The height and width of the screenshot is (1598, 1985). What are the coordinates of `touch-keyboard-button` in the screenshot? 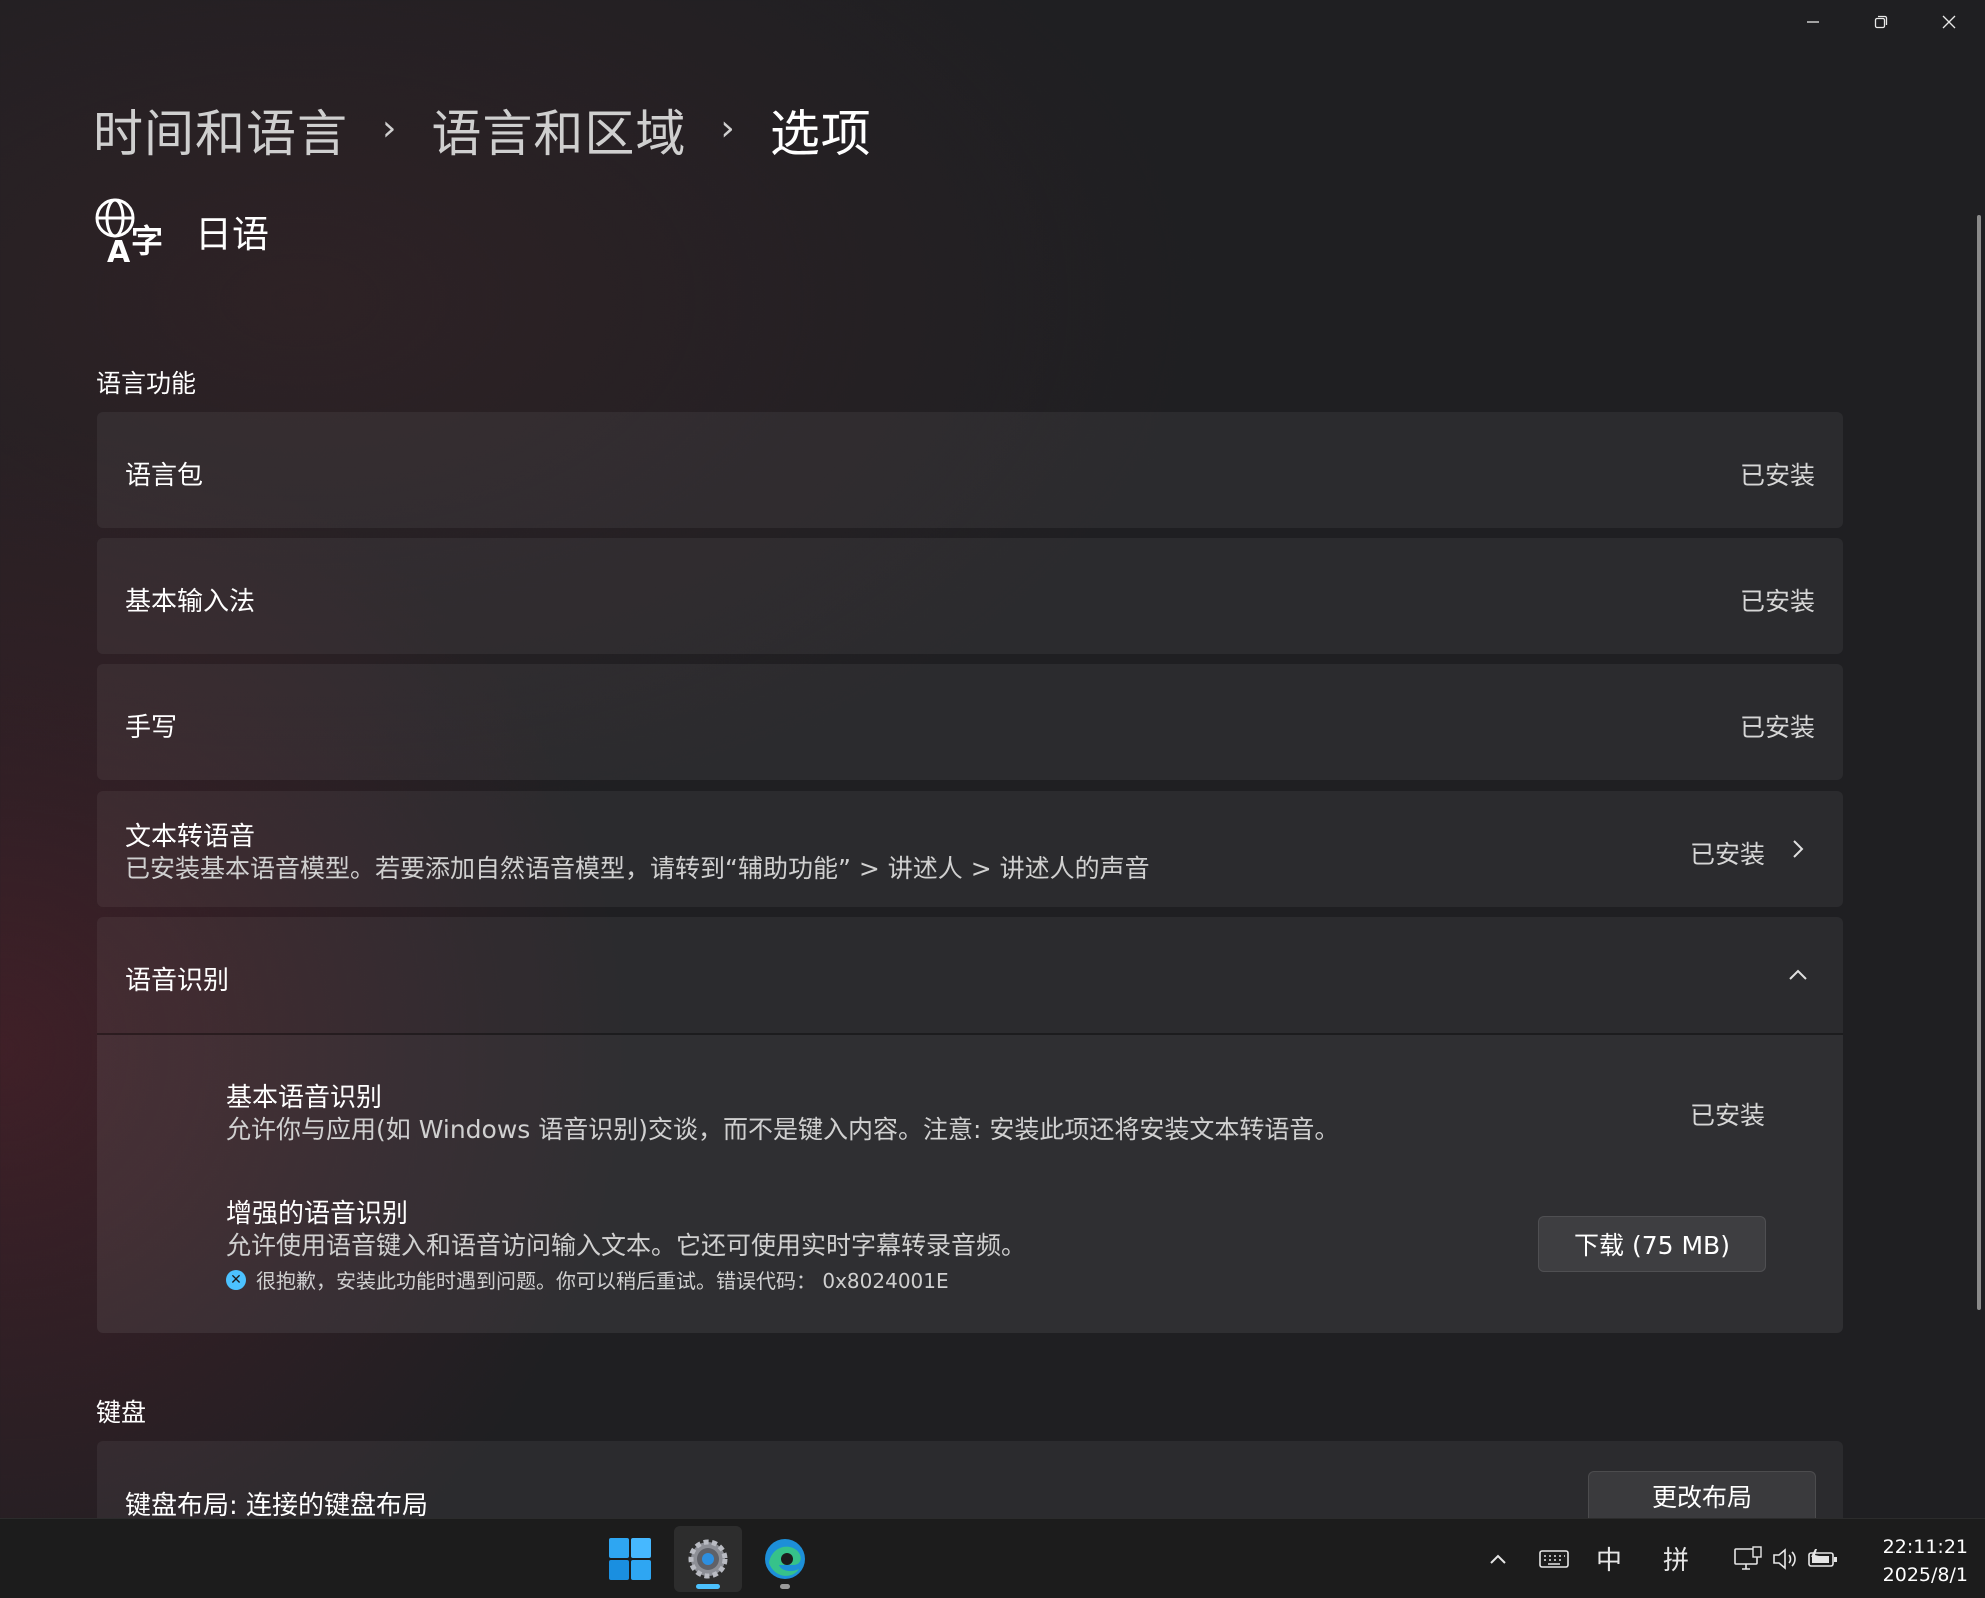 It's located at (1554, 1558).